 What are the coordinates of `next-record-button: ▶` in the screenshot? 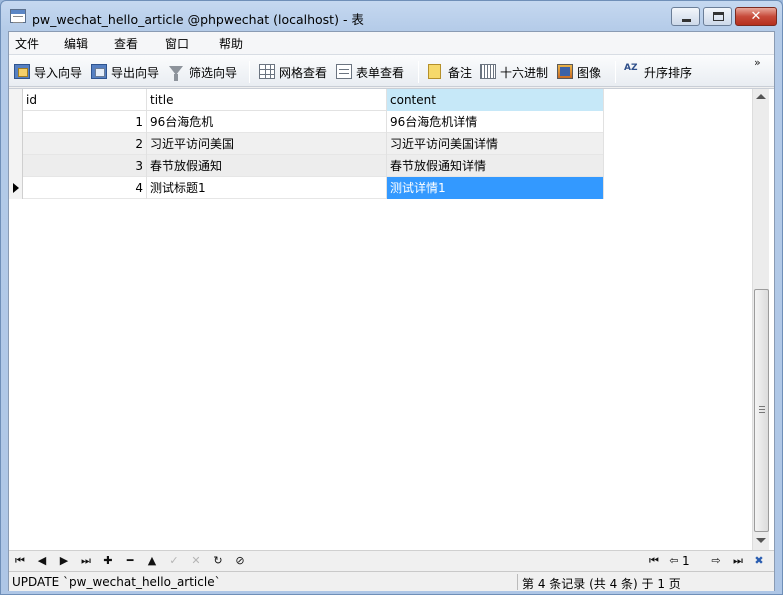 It's located at (64, 561).